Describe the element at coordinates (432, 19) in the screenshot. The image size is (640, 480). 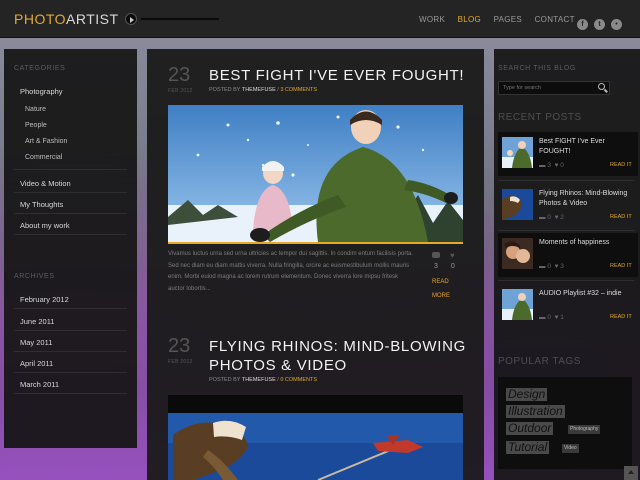
I see `nav-item-work: WORK` at that location.